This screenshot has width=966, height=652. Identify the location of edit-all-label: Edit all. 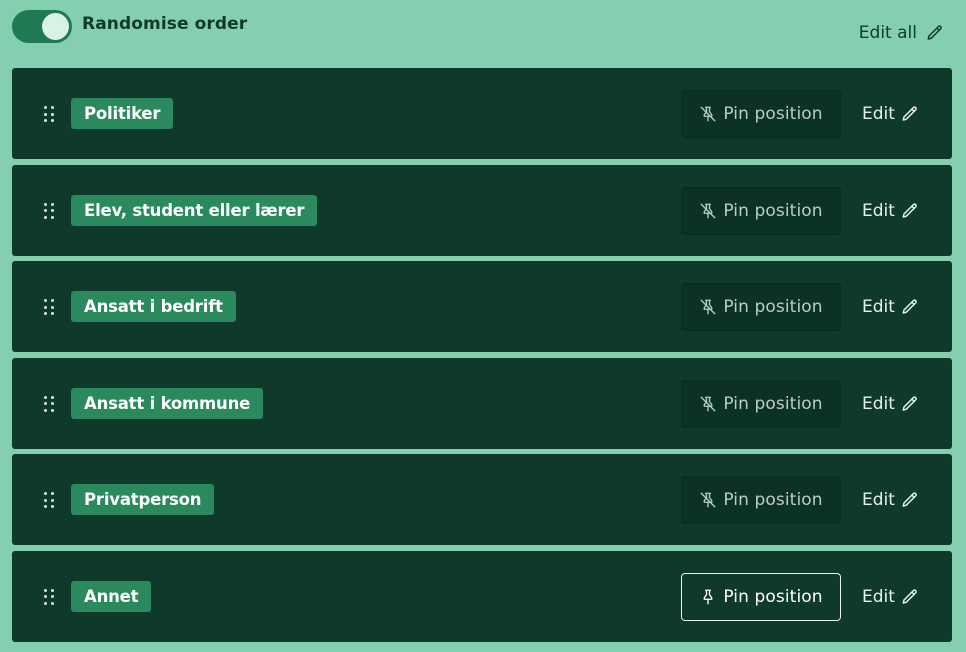
(887, 33).